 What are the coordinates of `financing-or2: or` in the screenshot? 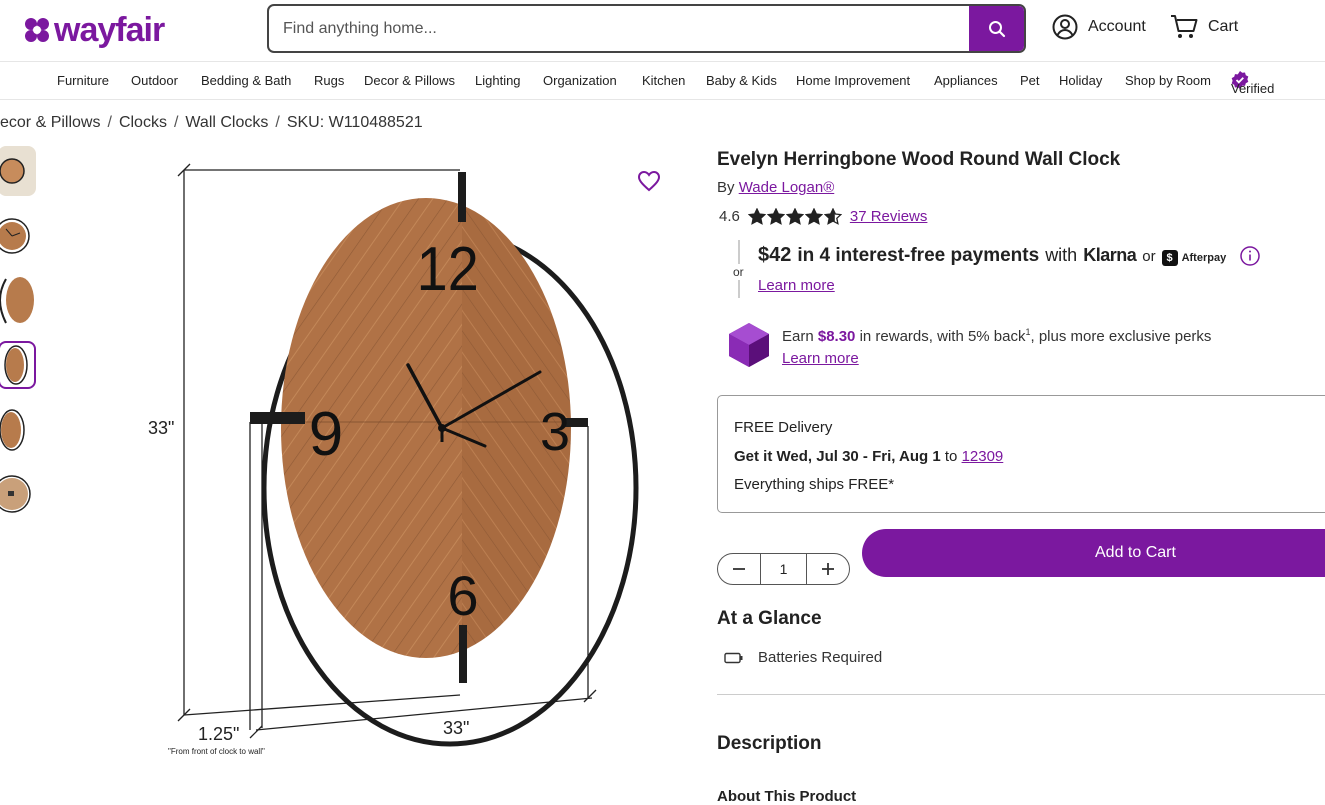 It's located at (1149, 256).